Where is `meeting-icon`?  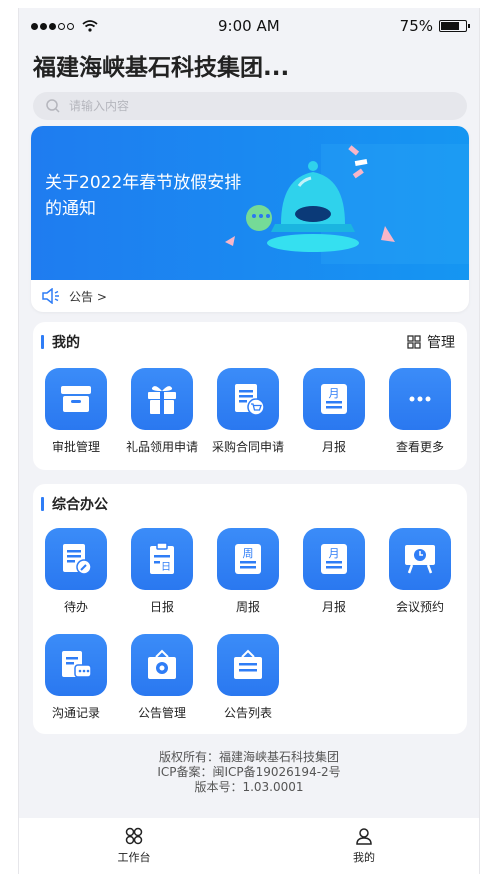 meeting-icon is located at coordinates (420, 559).